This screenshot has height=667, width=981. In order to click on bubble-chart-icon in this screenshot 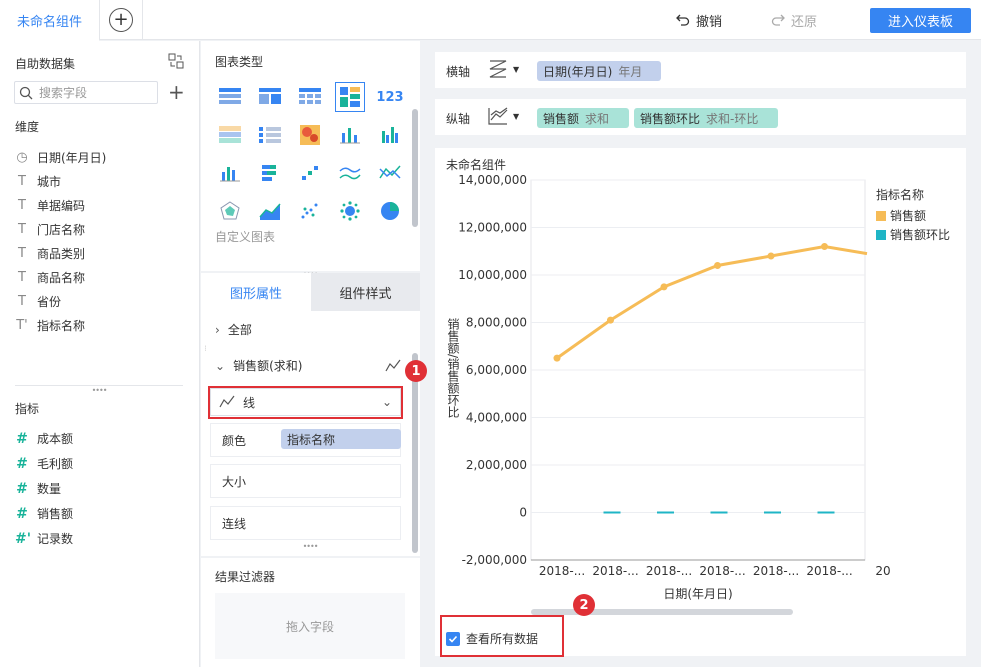, I will do `click(350, 211)`.